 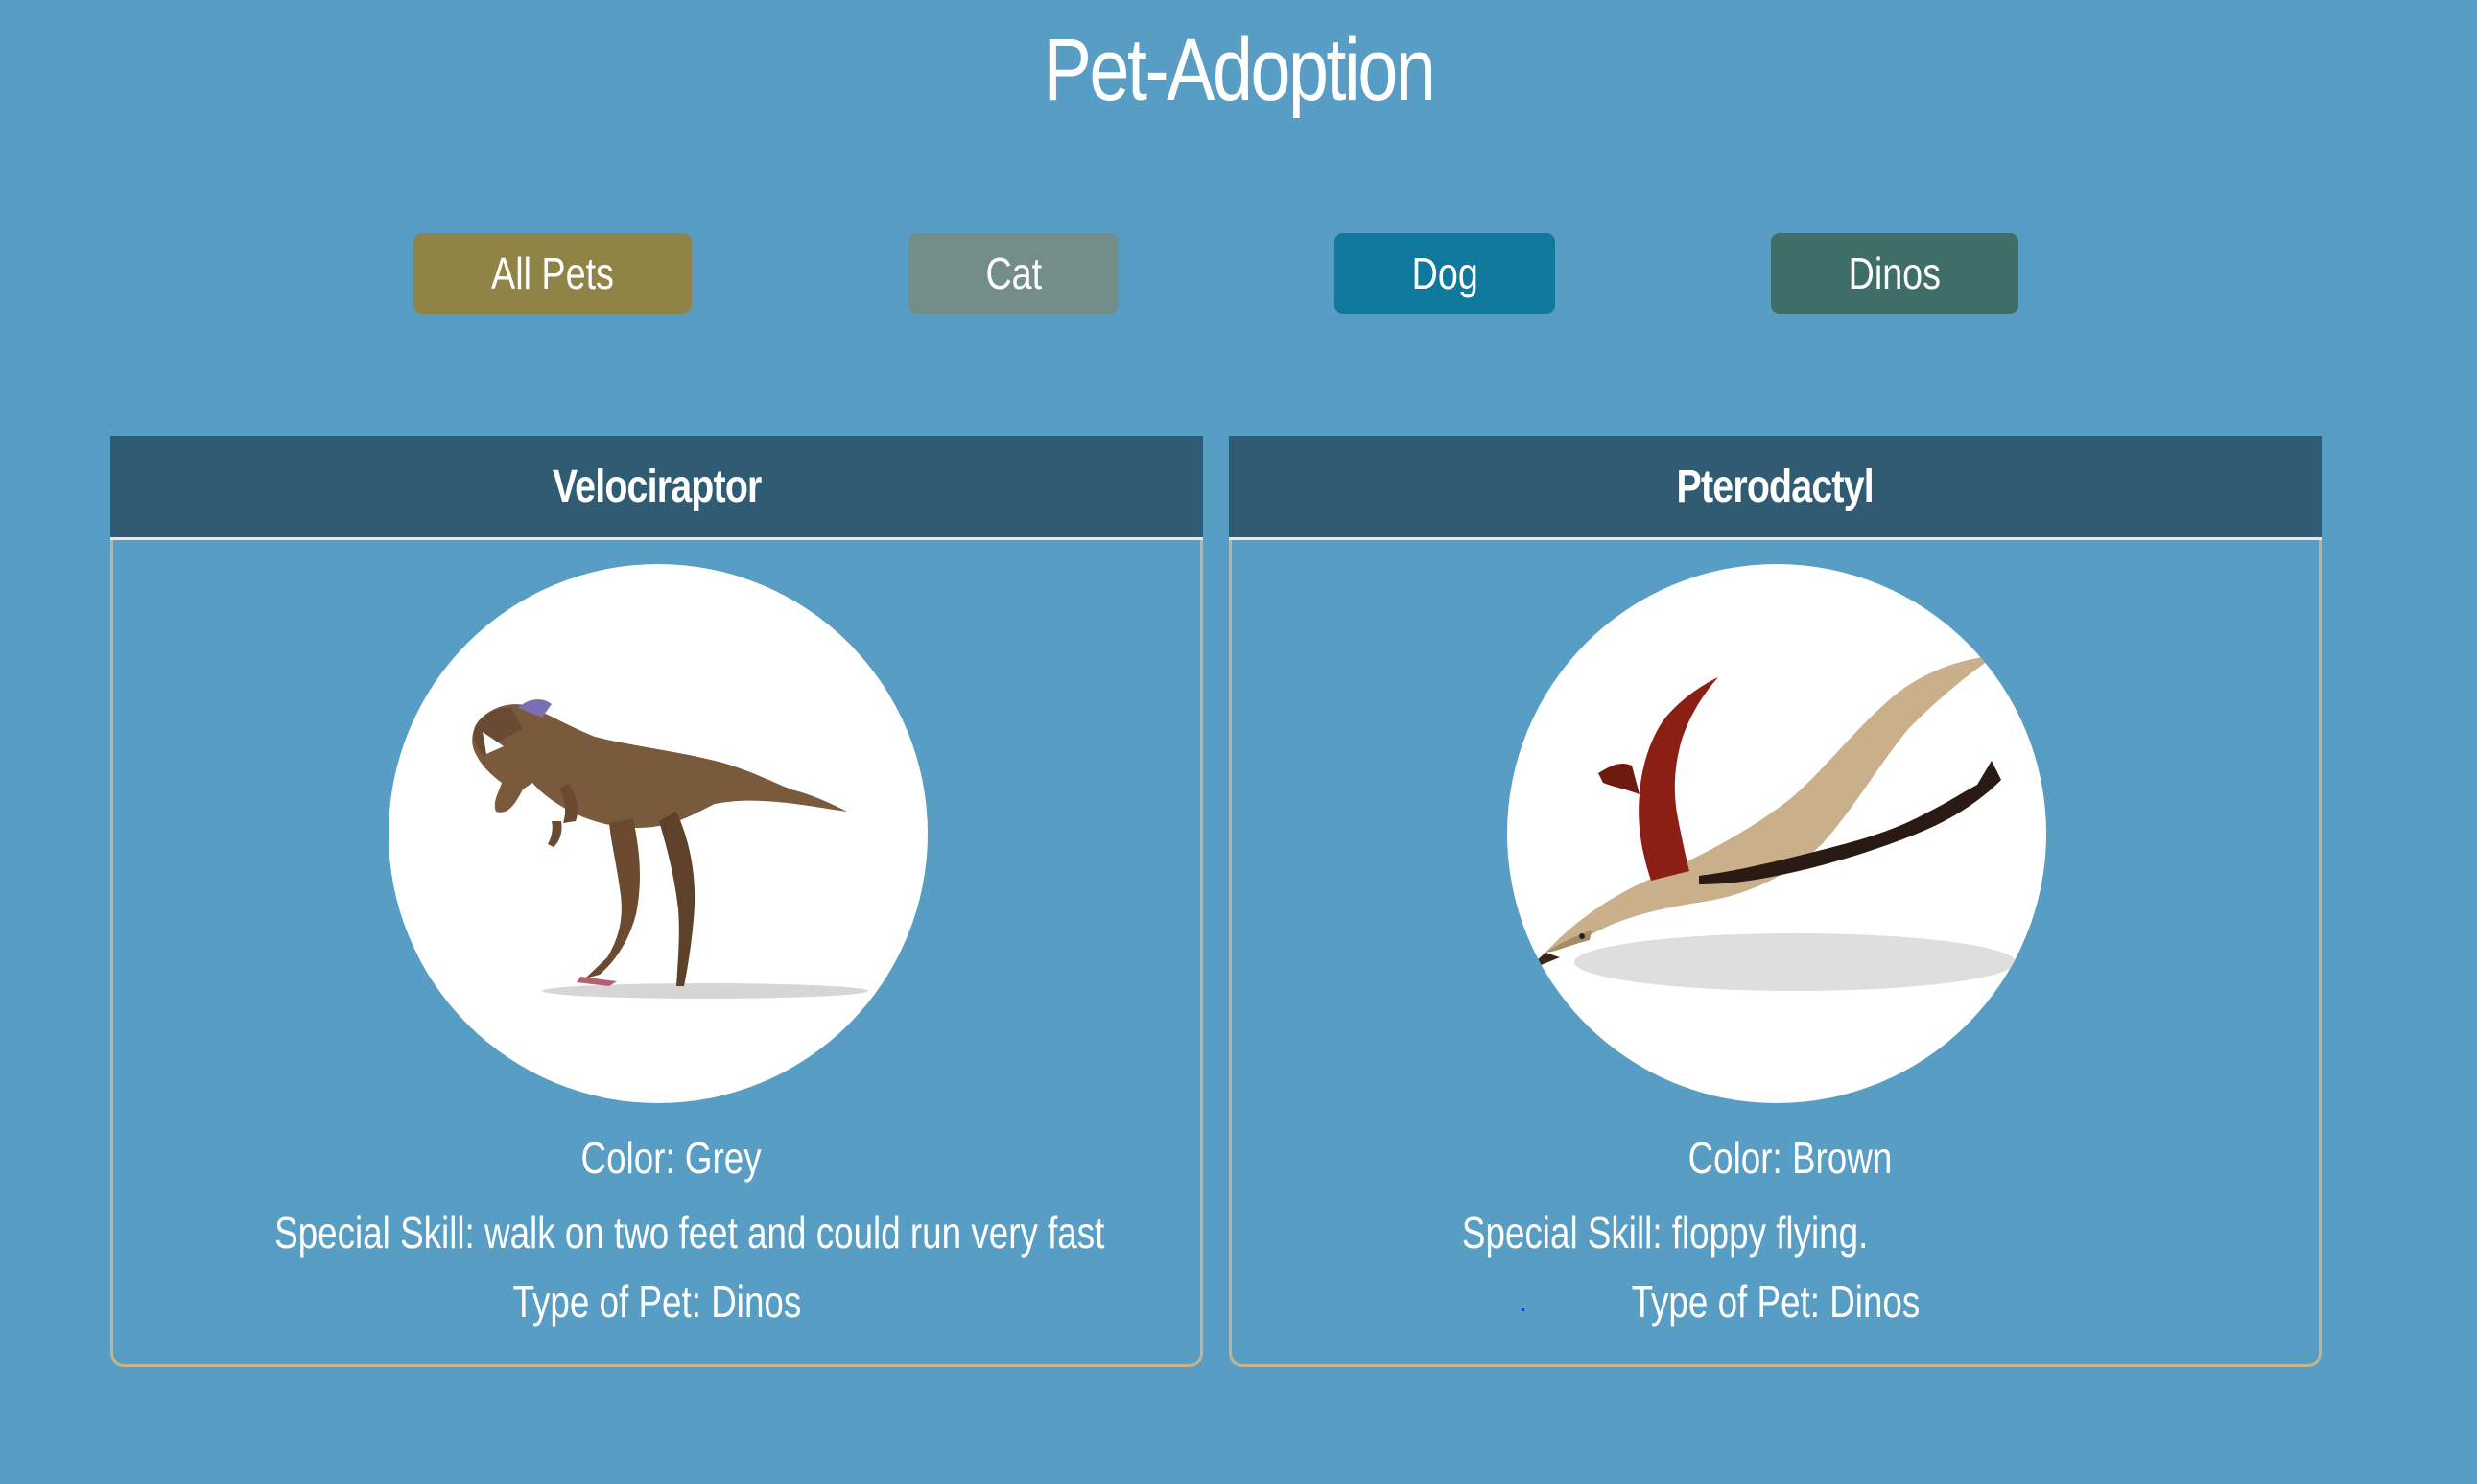 I want to click on pet-color: Color: Brown, so click(x=1790, y=1158).